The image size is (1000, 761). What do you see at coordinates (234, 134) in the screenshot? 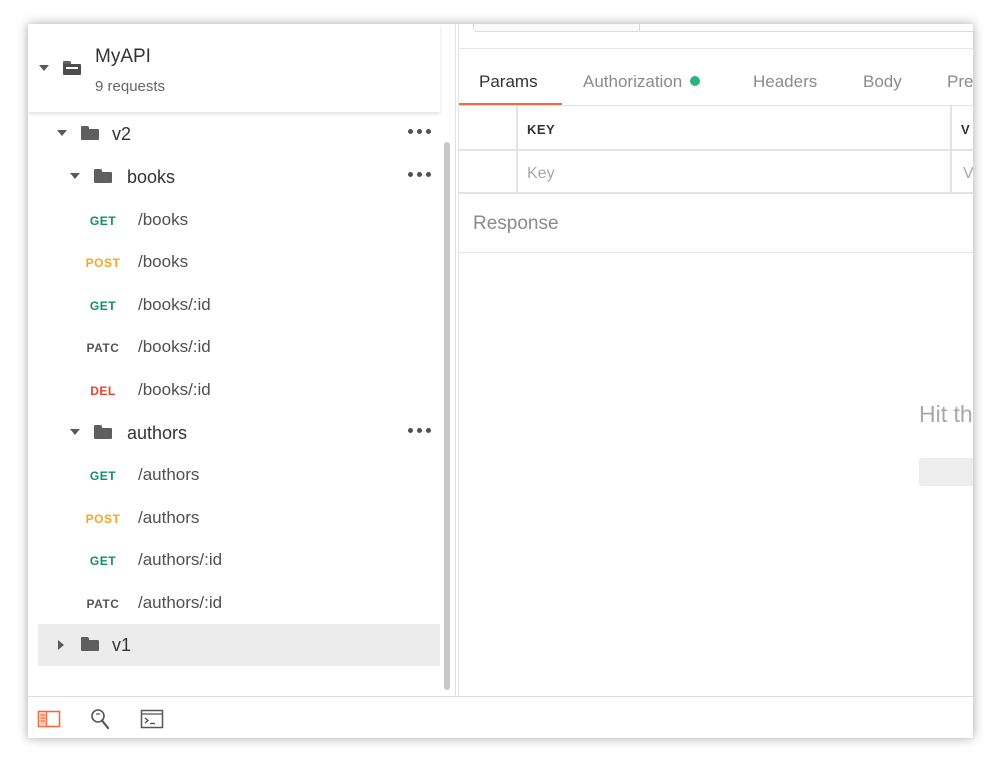
I see `folder-row-v2: v2` at bounding box center [234, 134].